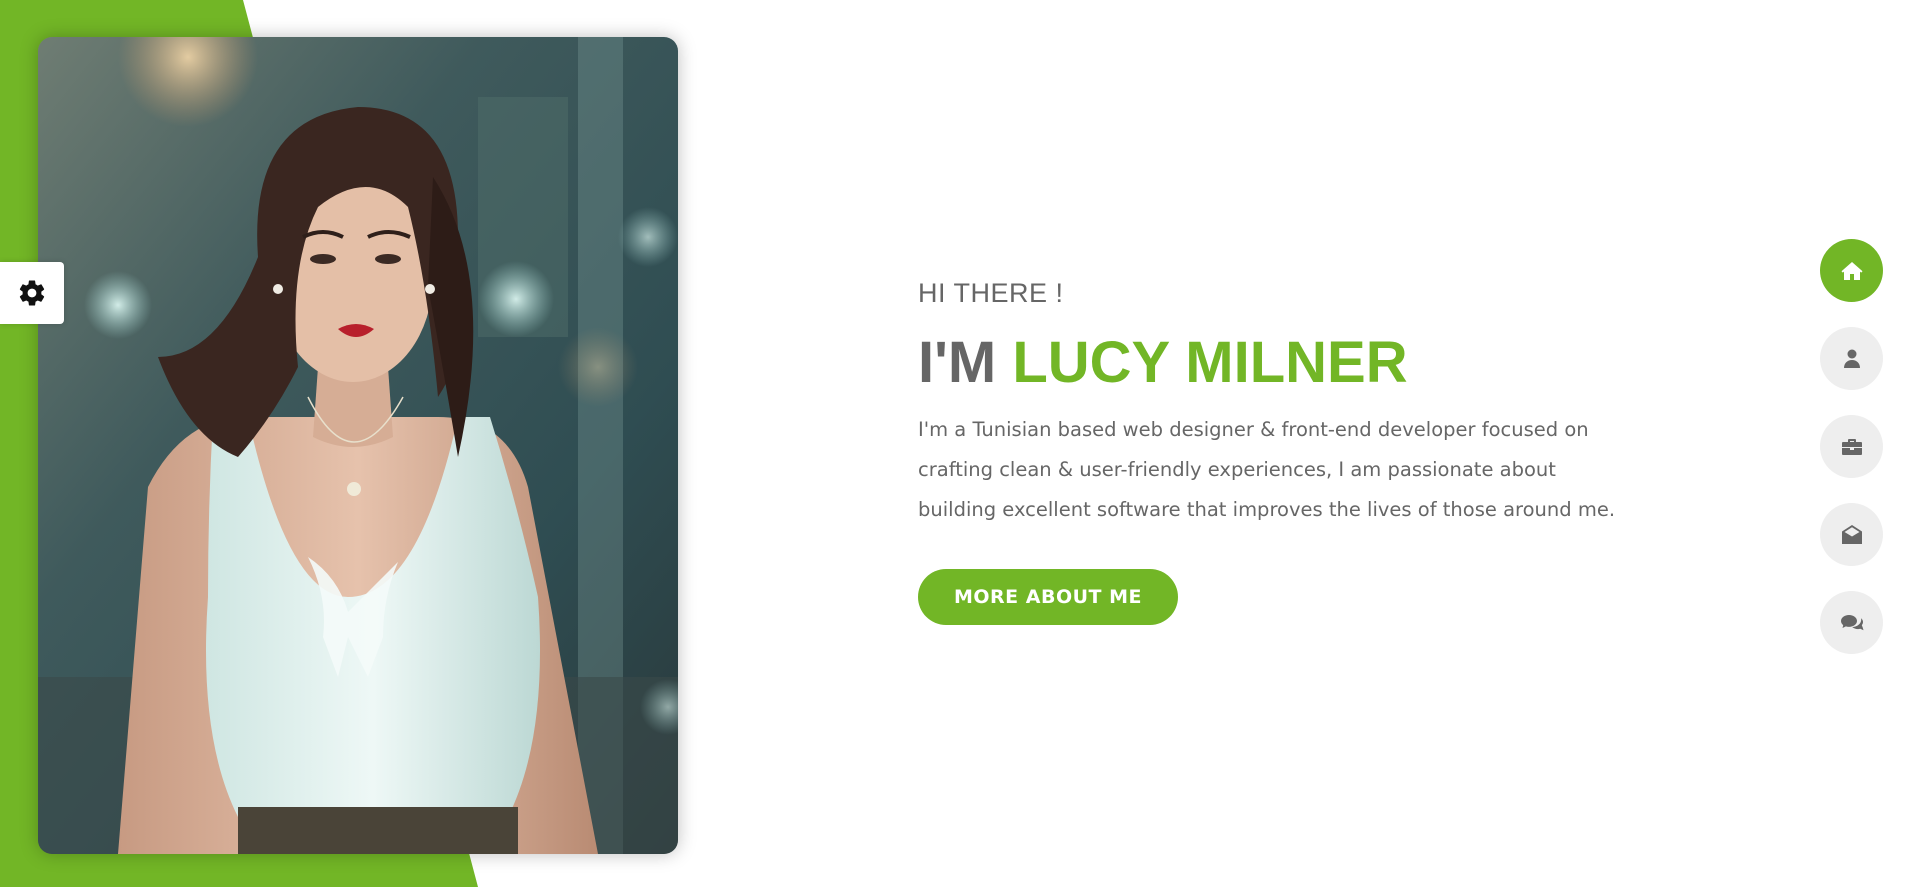 This screenshot has width=1915, height=887. I want to click on page-title: I'M LUCY MILNER, so click(1268, 363).